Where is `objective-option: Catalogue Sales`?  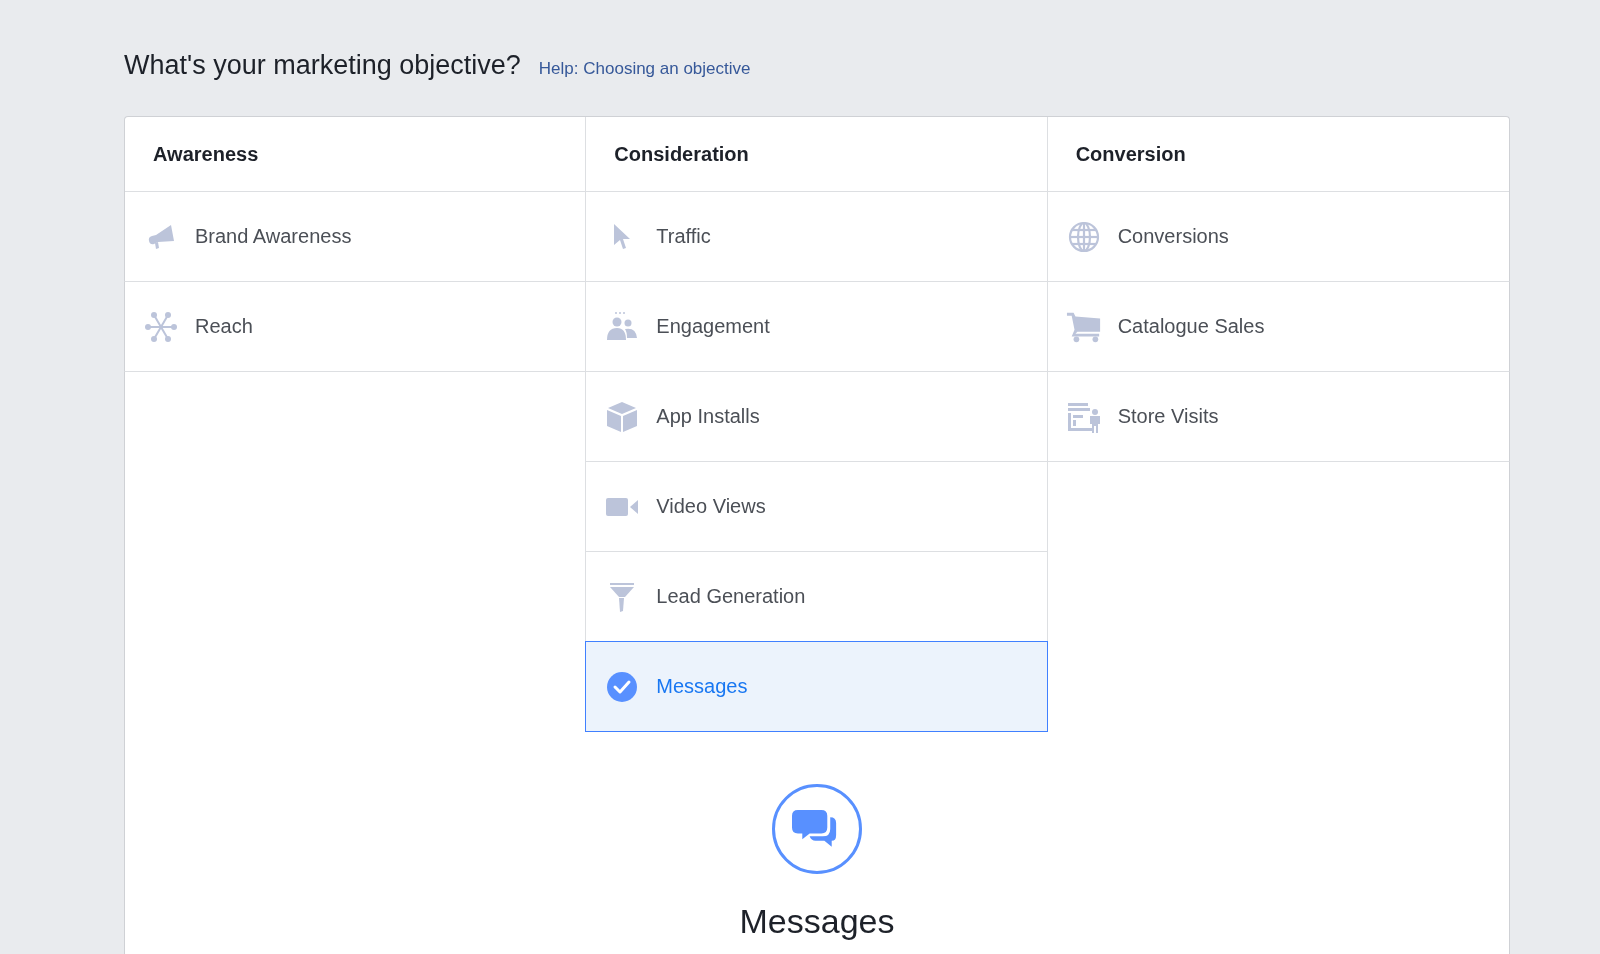 objective-option: Catalogue Sales is located at coordinates (1278, 326).